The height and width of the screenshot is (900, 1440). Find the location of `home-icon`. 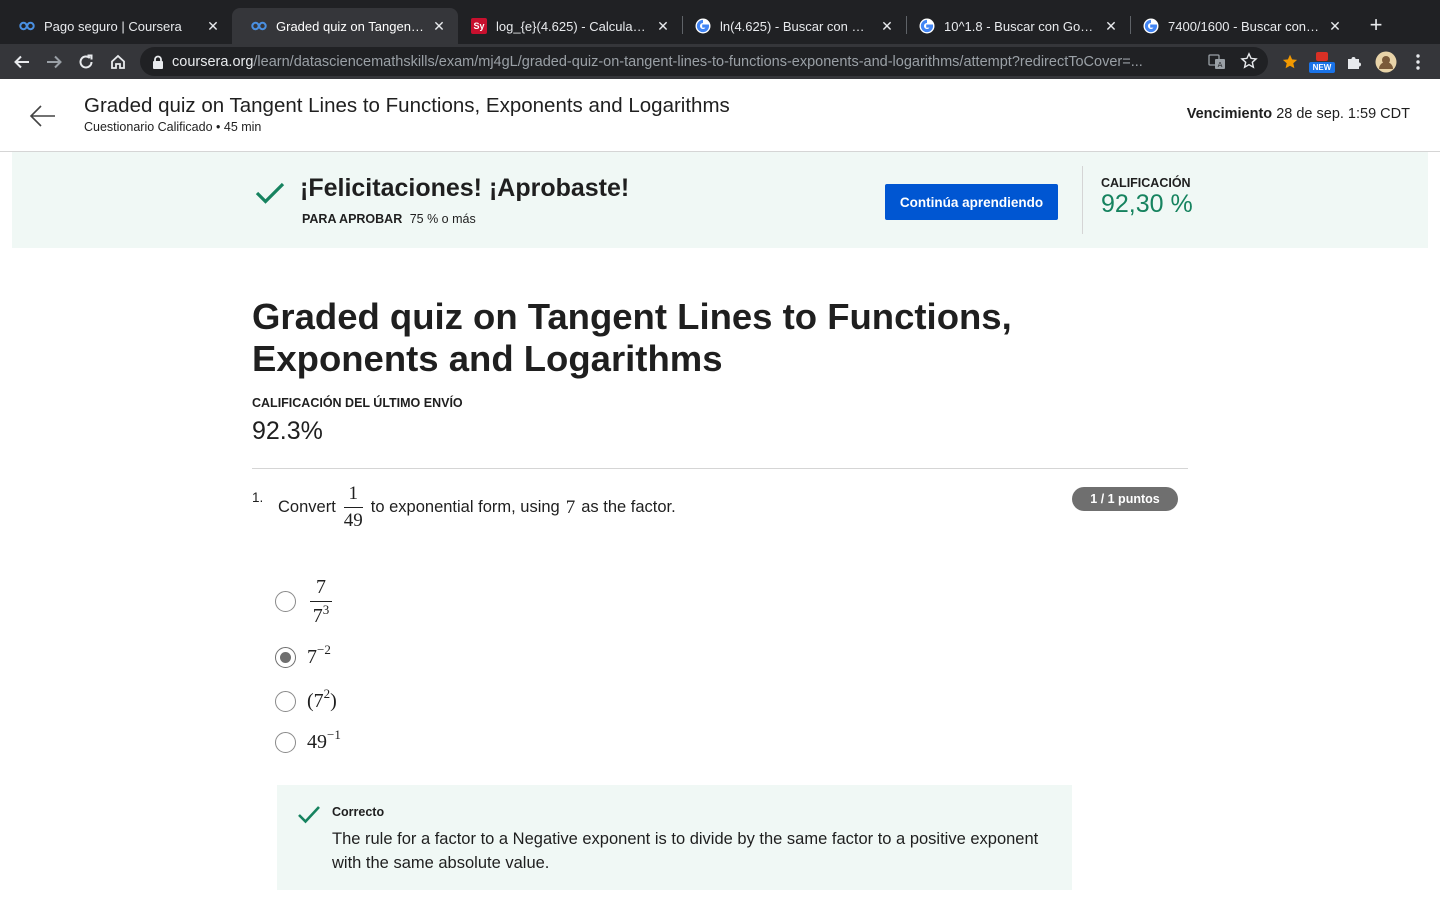

home-icon is located at coordinates (118, 62).